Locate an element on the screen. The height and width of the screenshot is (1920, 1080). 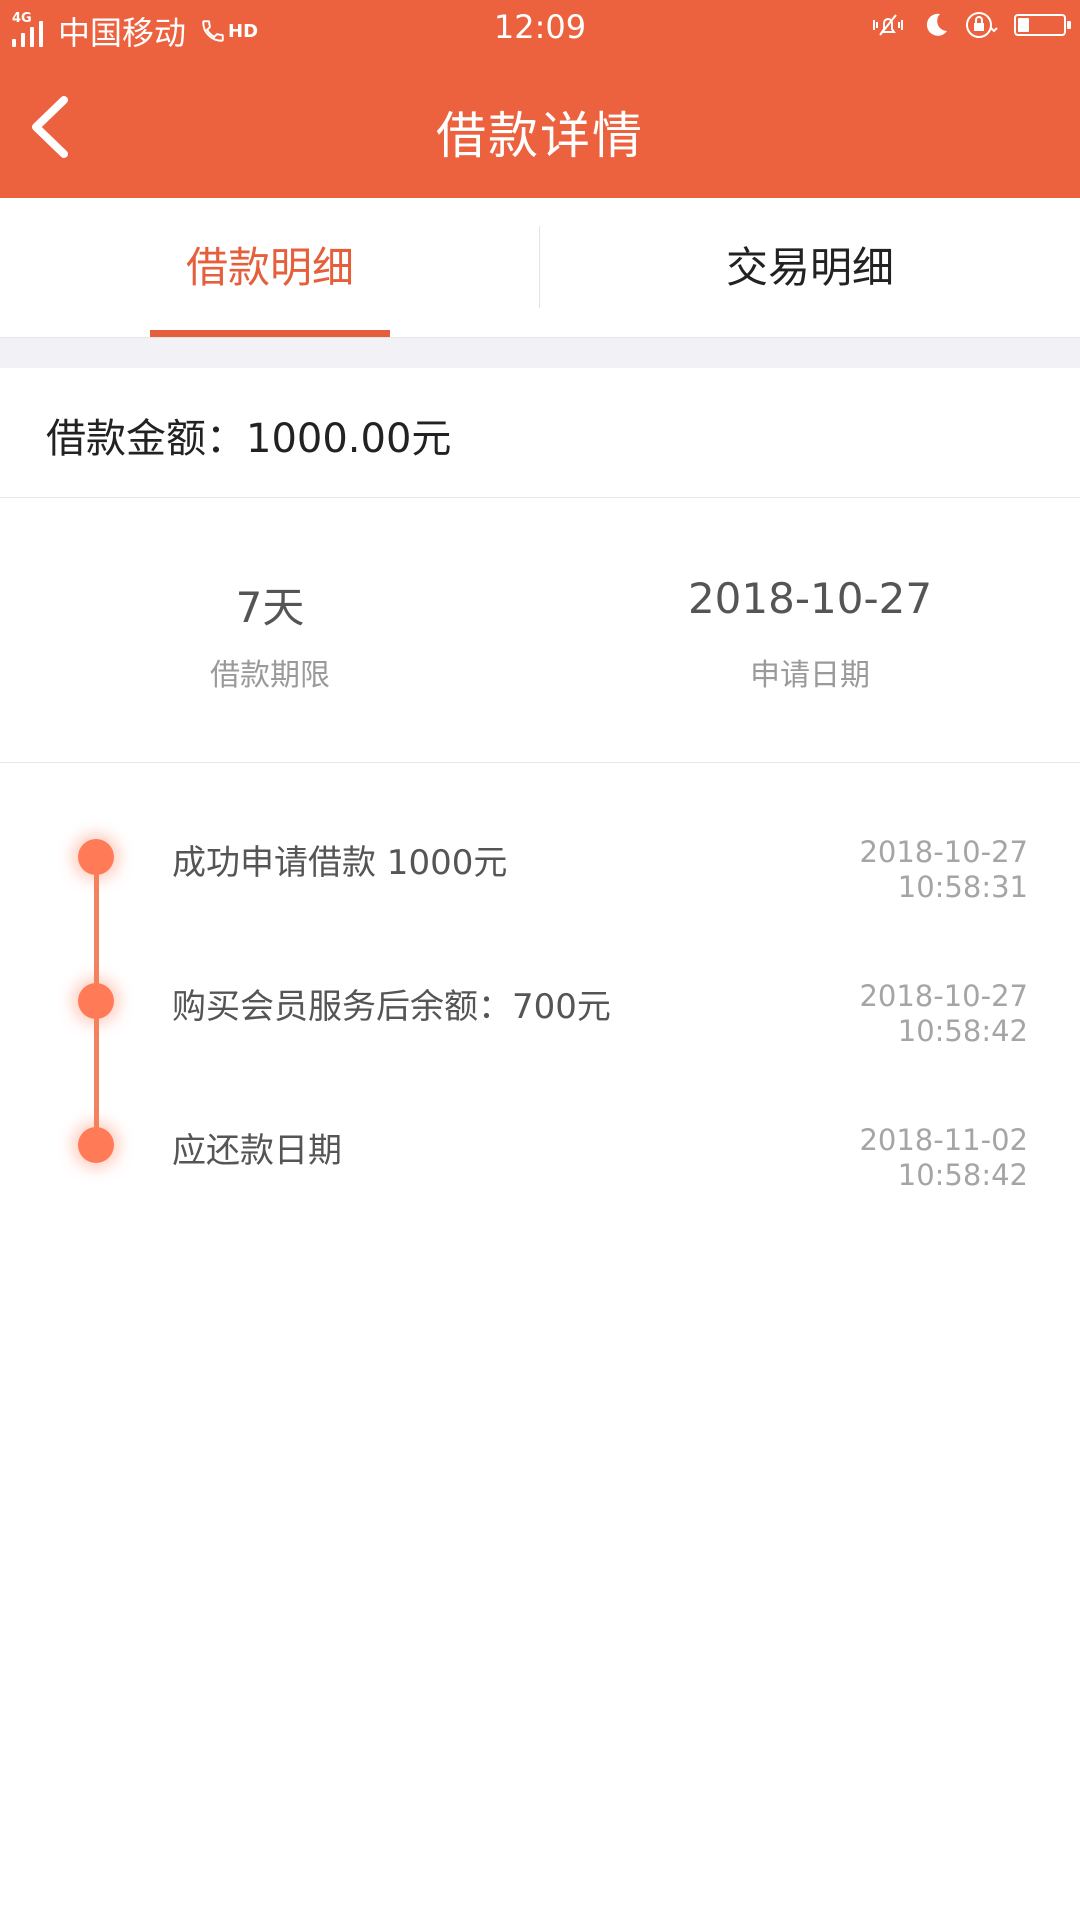
timeline-item: 购买会员服务后余额：700元 2018-10-27 10:58:42 is located at coordinates (540, 977).